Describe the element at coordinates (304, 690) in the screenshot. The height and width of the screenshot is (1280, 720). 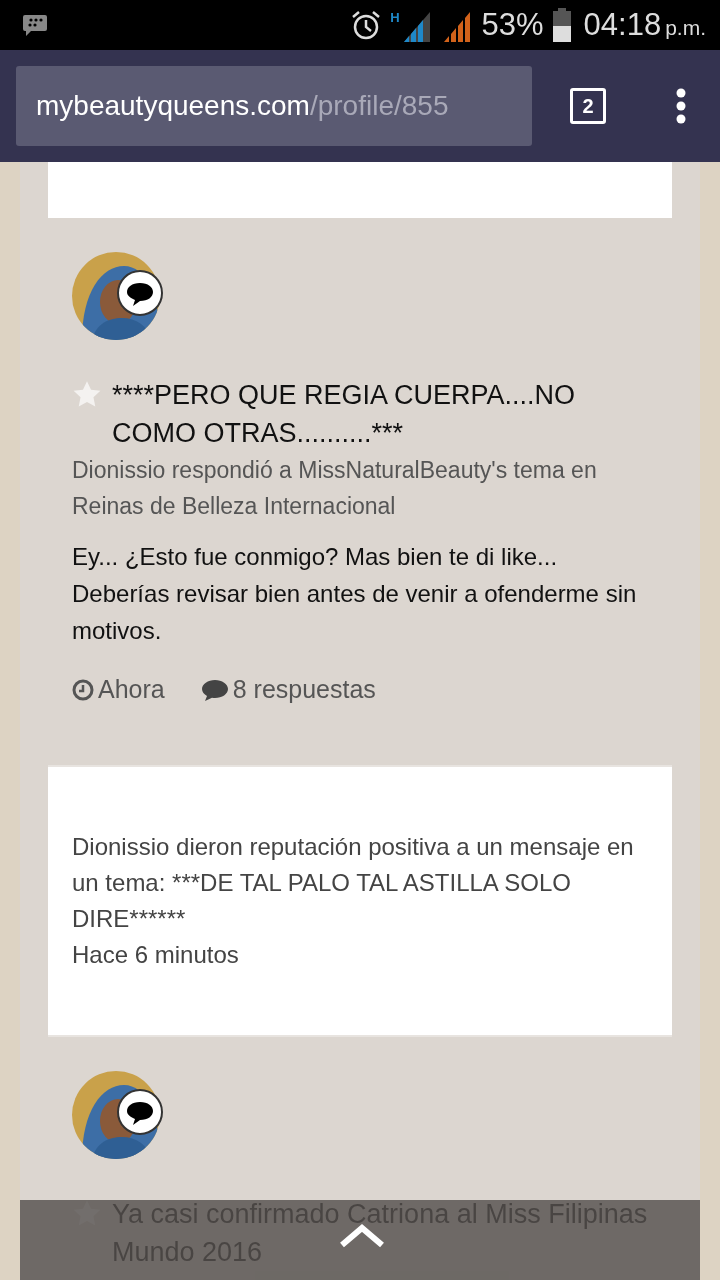
I see `reply-count: 8 respuestas` at that location.